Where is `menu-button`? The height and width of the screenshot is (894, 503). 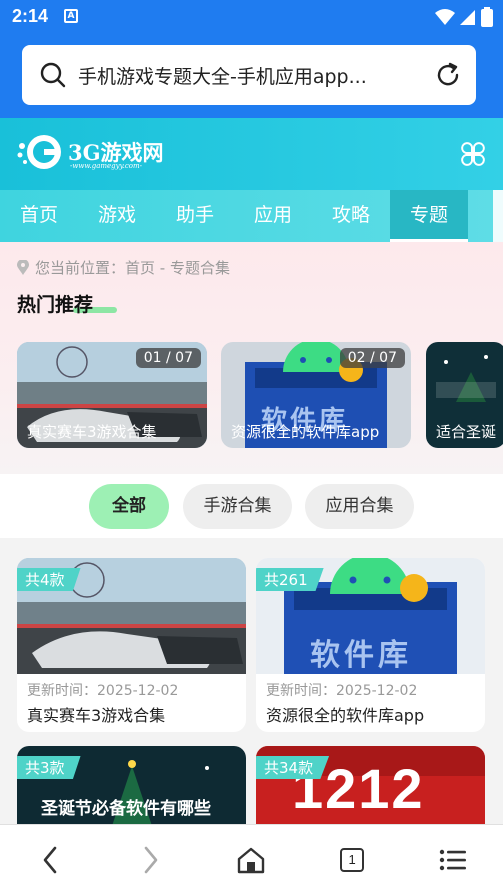 menu-button is located at coordinates (453, 860).